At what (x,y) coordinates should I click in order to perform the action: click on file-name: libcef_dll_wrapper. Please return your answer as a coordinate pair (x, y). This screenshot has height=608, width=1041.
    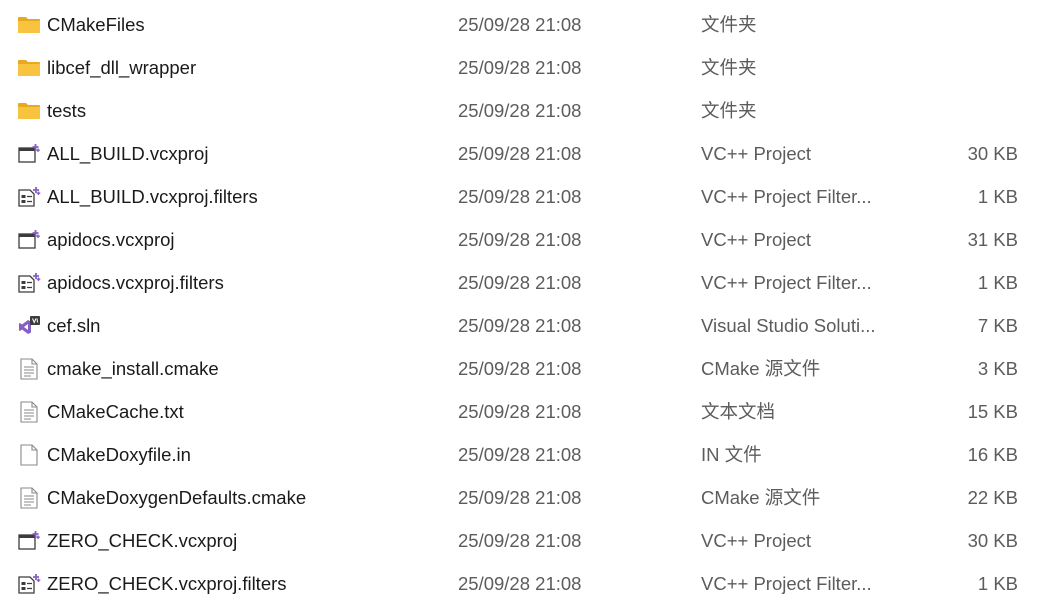
    Looking at the image, I should click on (122, 67).